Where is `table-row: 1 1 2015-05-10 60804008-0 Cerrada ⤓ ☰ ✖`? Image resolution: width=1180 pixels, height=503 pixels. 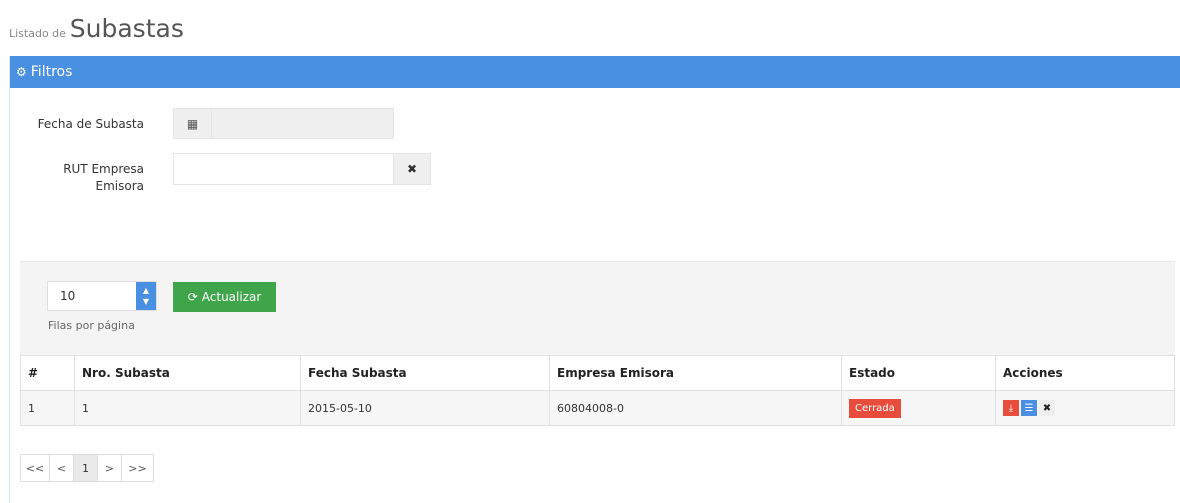
table-row: 1 1 2015-05-10 60804008-0 Cerrada ⤓ ☰ ✖ is located at coordinates (597, 408).